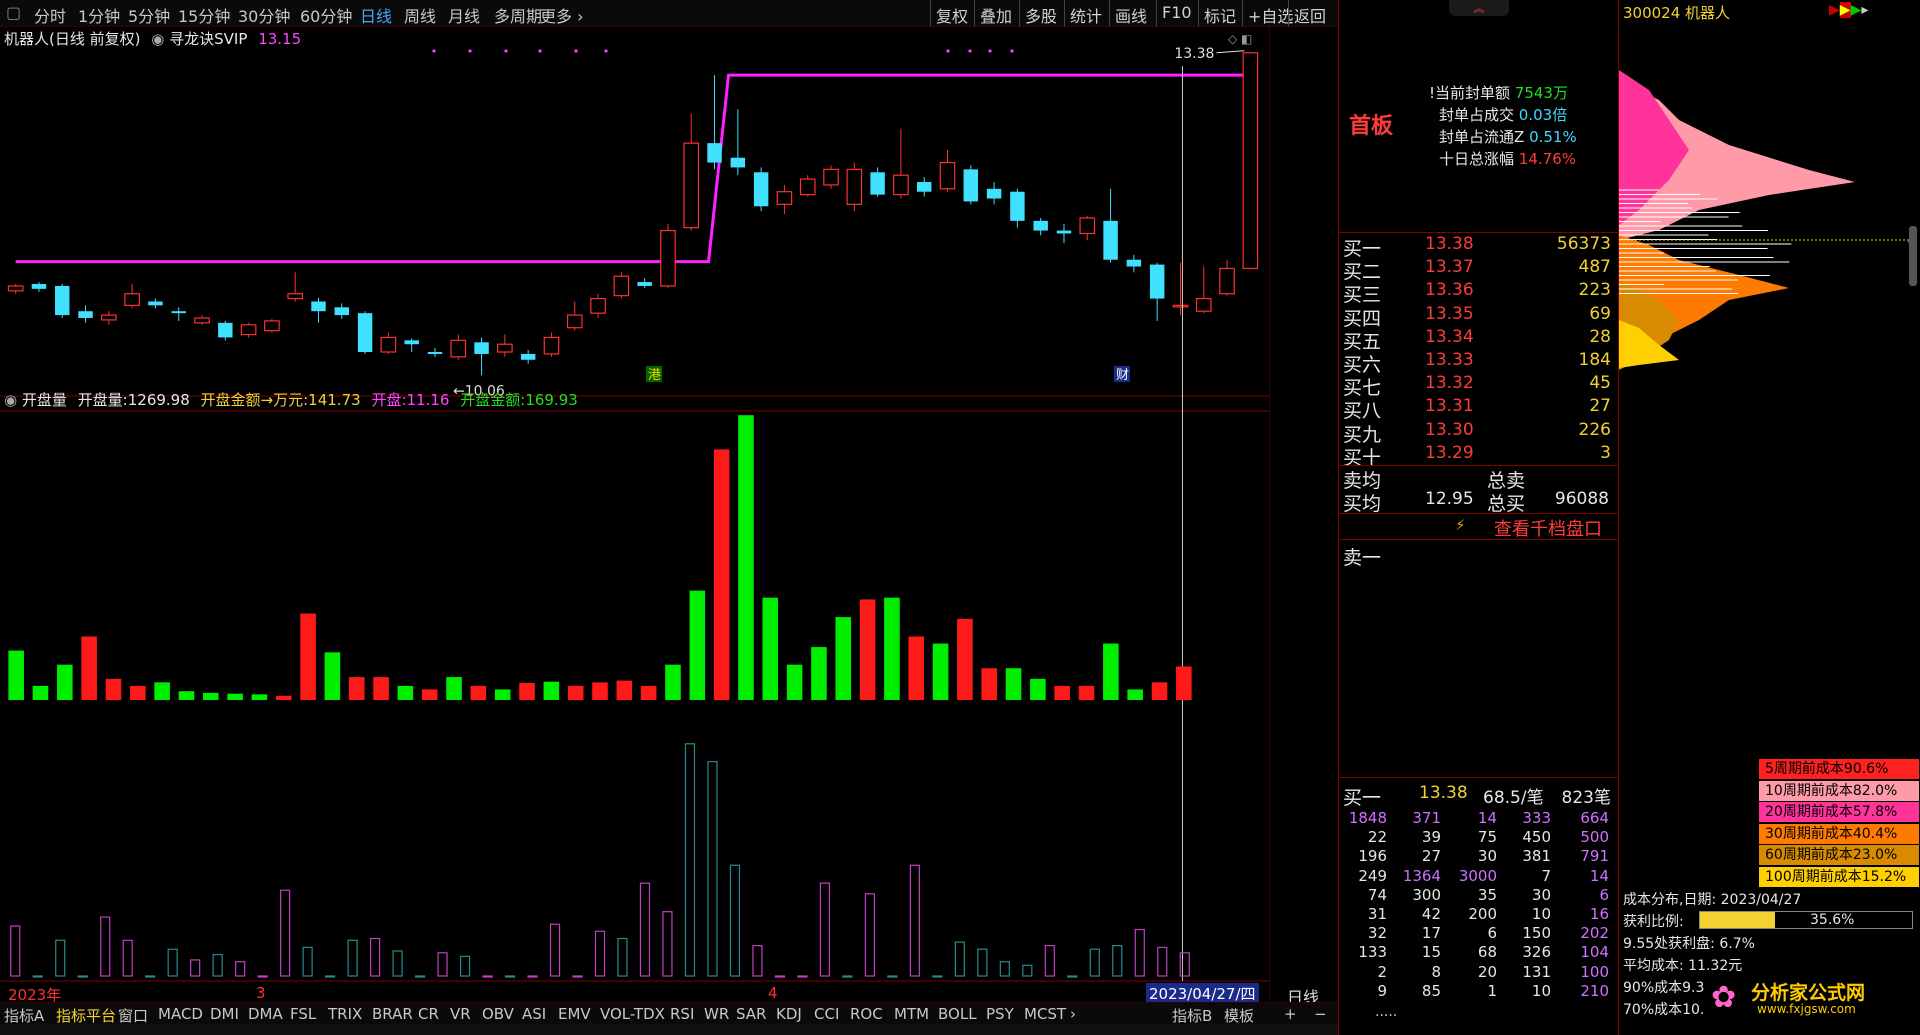  I want to click on period-tab: 60分钟, so click(326, 15).